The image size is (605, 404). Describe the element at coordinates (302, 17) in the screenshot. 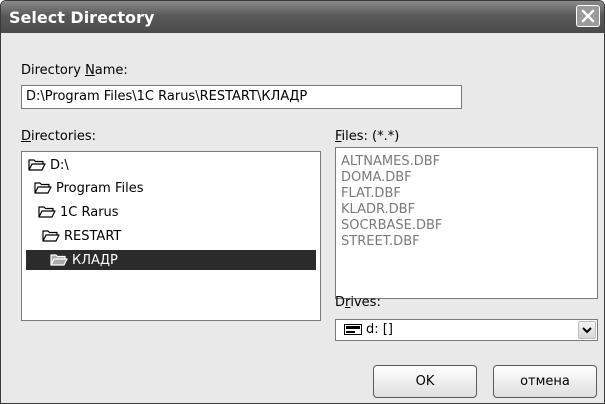

I see `title-bar: Select Directory` at that location.